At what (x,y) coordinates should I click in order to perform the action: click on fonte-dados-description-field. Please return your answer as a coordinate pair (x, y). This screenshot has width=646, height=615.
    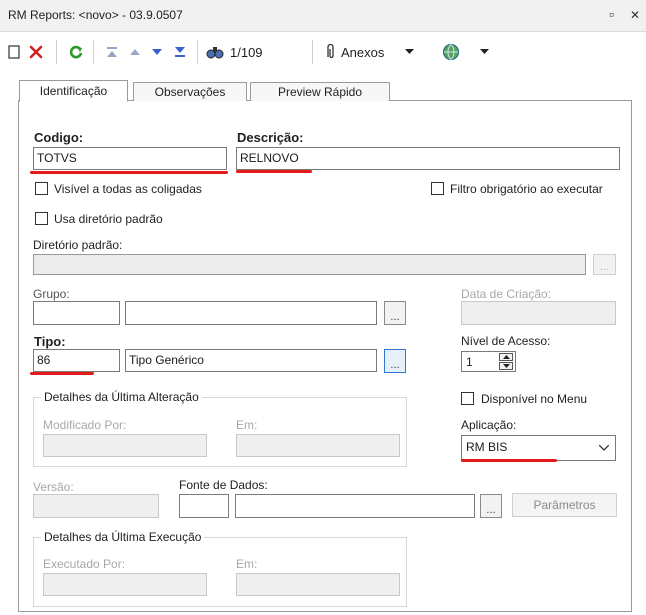
    Looking at the image, I should click on (355, 506).